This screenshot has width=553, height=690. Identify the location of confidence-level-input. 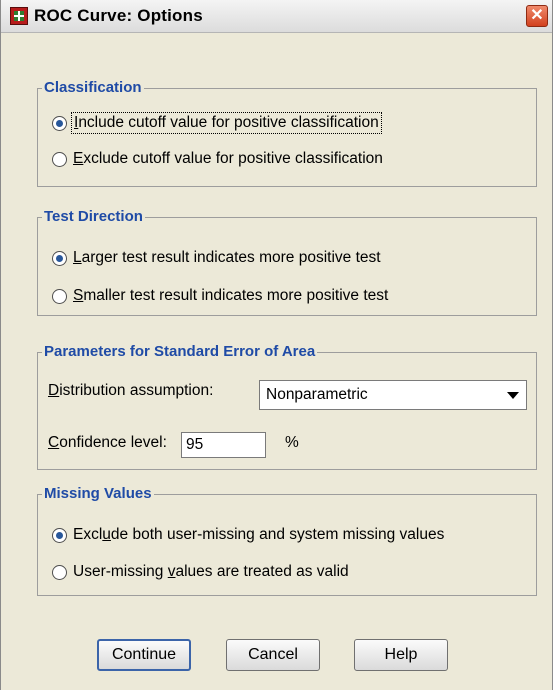
(223, 445).